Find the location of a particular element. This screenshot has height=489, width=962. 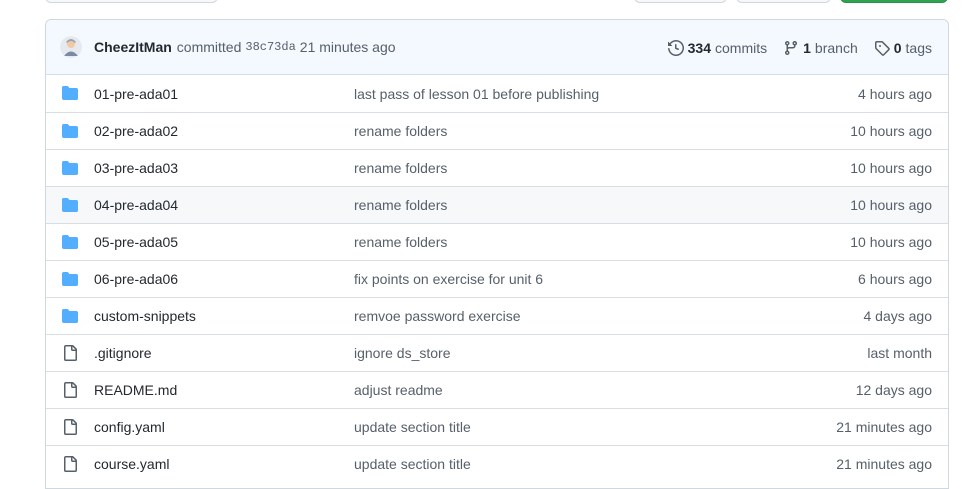

file-name-link: custom-snippets is located at coordinates (145, 316).